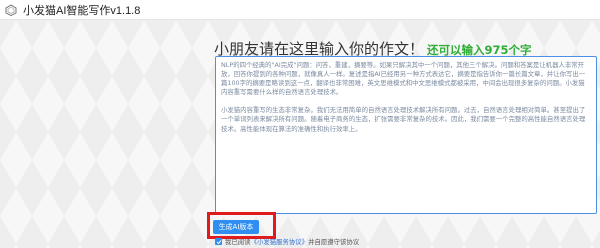 The height and width of the screenshot is (248, 600). What do you see at coordinates (82, 10) in the screenshot?
I see `window-title: 小发猫AI智能写作v1.1.8` at bounding box center [82, 10].